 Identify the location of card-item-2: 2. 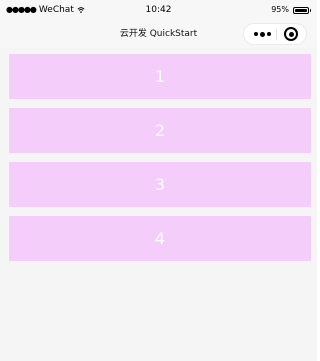
(160, 130).